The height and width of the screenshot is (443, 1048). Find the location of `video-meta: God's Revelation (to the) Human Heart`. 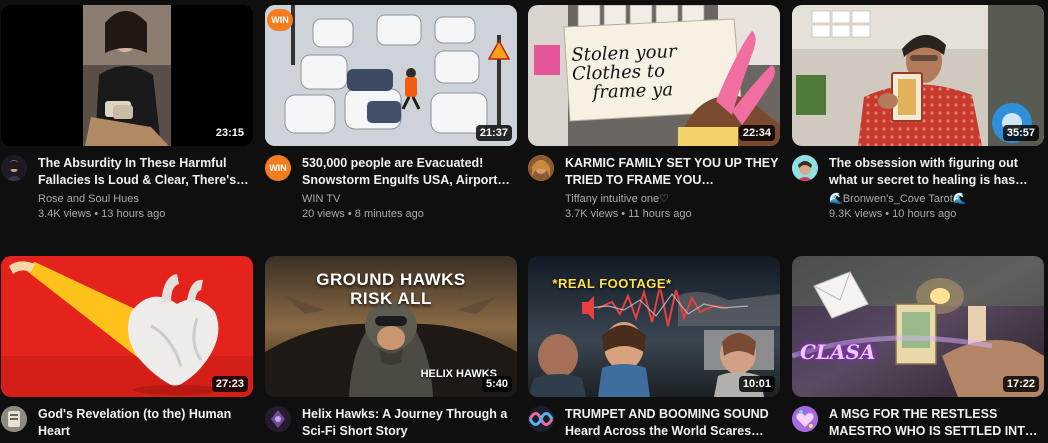

video-meta: God's Revelation (to the) Human Heart is located at coordinates (127, 423).